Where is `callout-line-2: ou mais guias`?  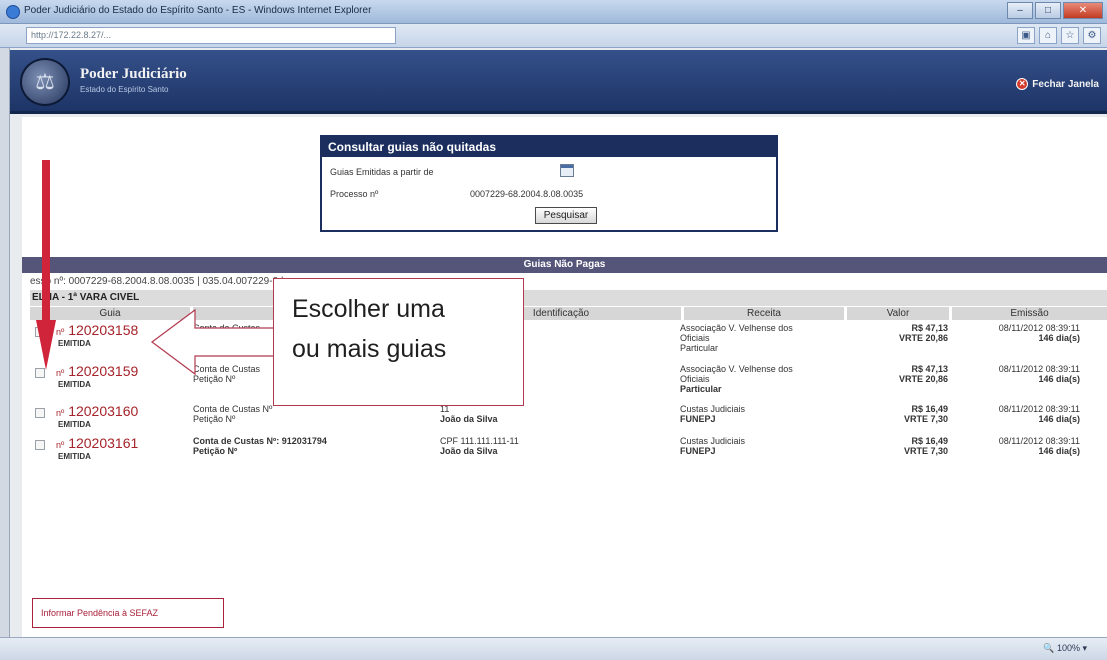
callout-line-2: ou mais guias is located at coordinates (369, 349).